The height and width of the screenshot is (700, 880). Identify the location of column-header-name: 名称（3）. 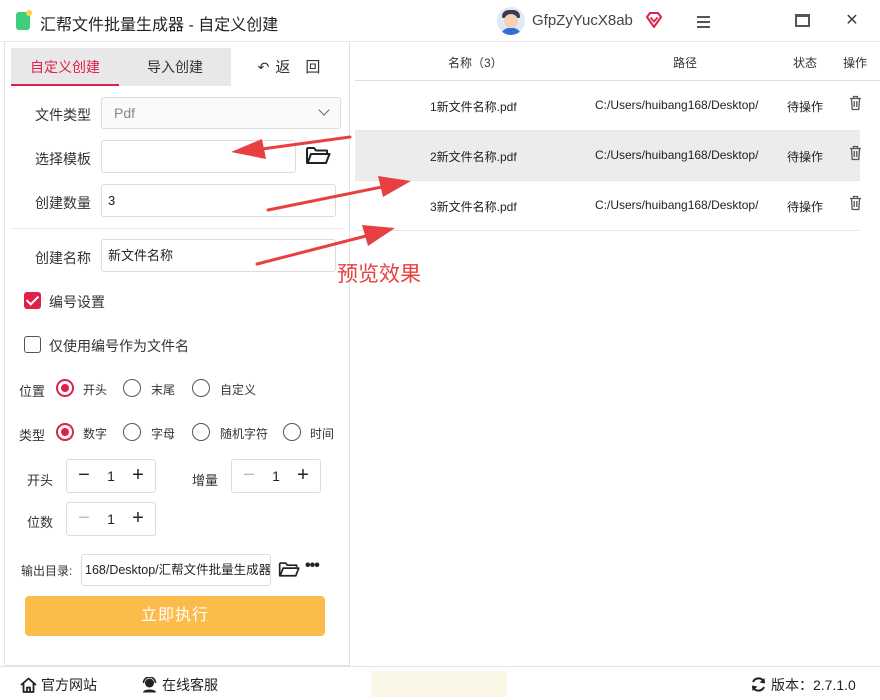
(475, 63).